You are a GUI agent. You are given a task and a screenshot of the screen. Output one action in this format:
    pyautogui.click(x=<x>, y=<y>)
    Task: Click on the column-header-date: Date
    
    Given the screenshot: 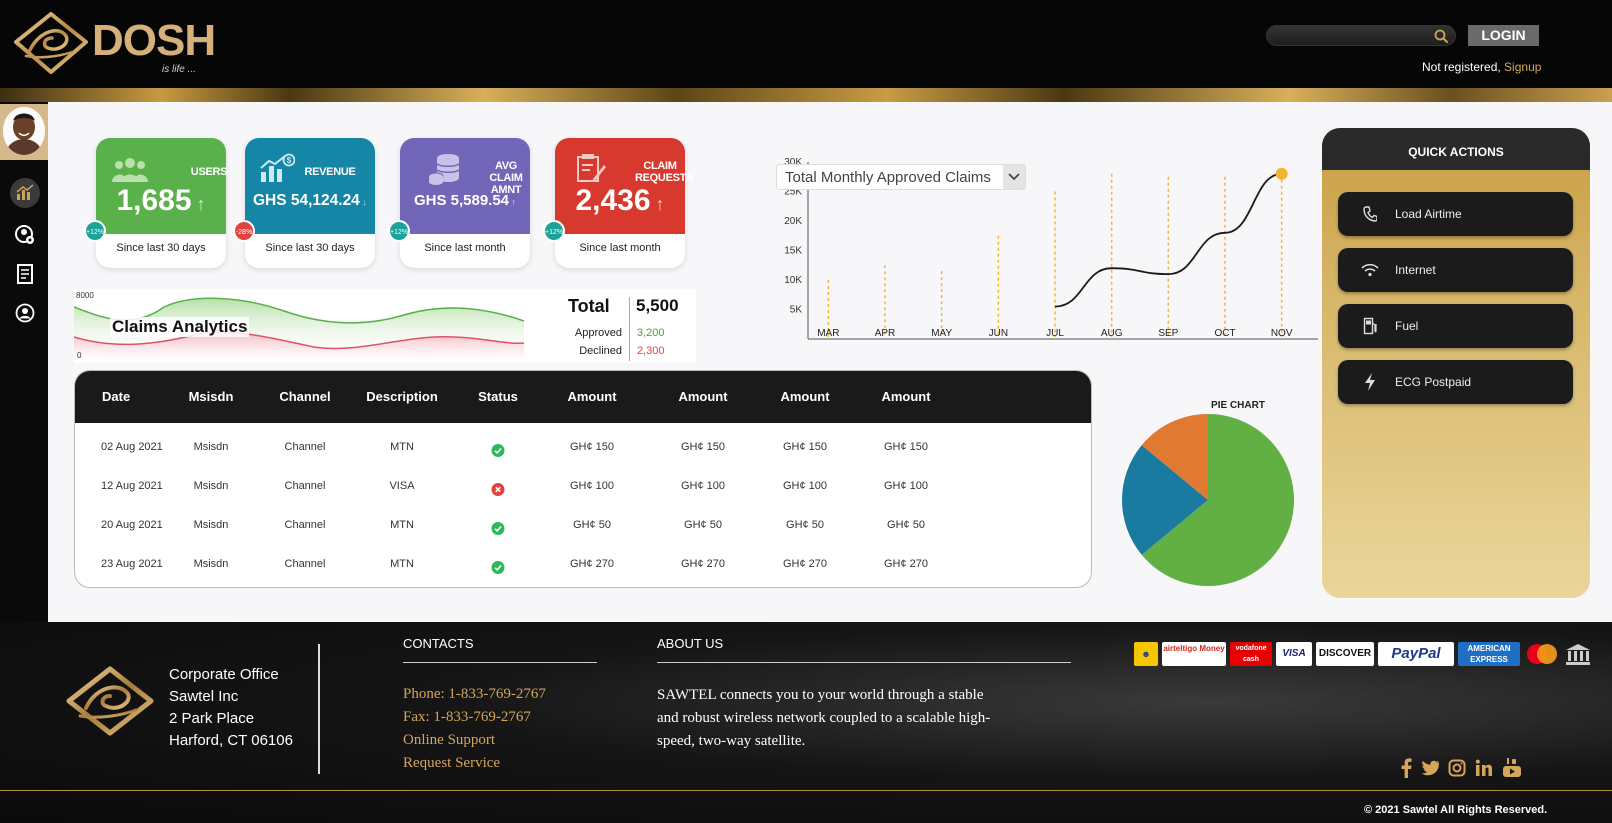 What is the action you would take?
    pyautogui.click(x=116, y=396)
    